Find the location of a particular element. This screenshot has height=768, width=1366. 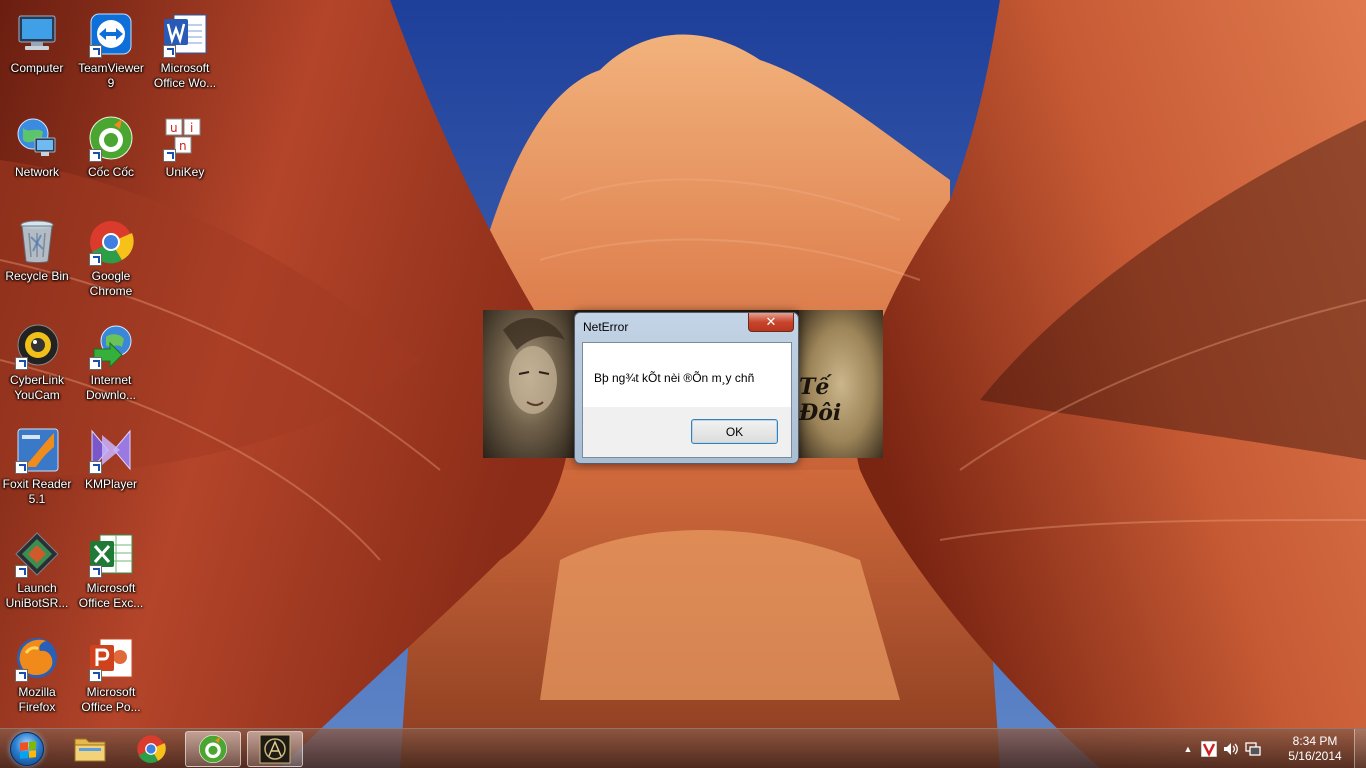

dialog-button-area: OK is located at coordinates (687, 432).